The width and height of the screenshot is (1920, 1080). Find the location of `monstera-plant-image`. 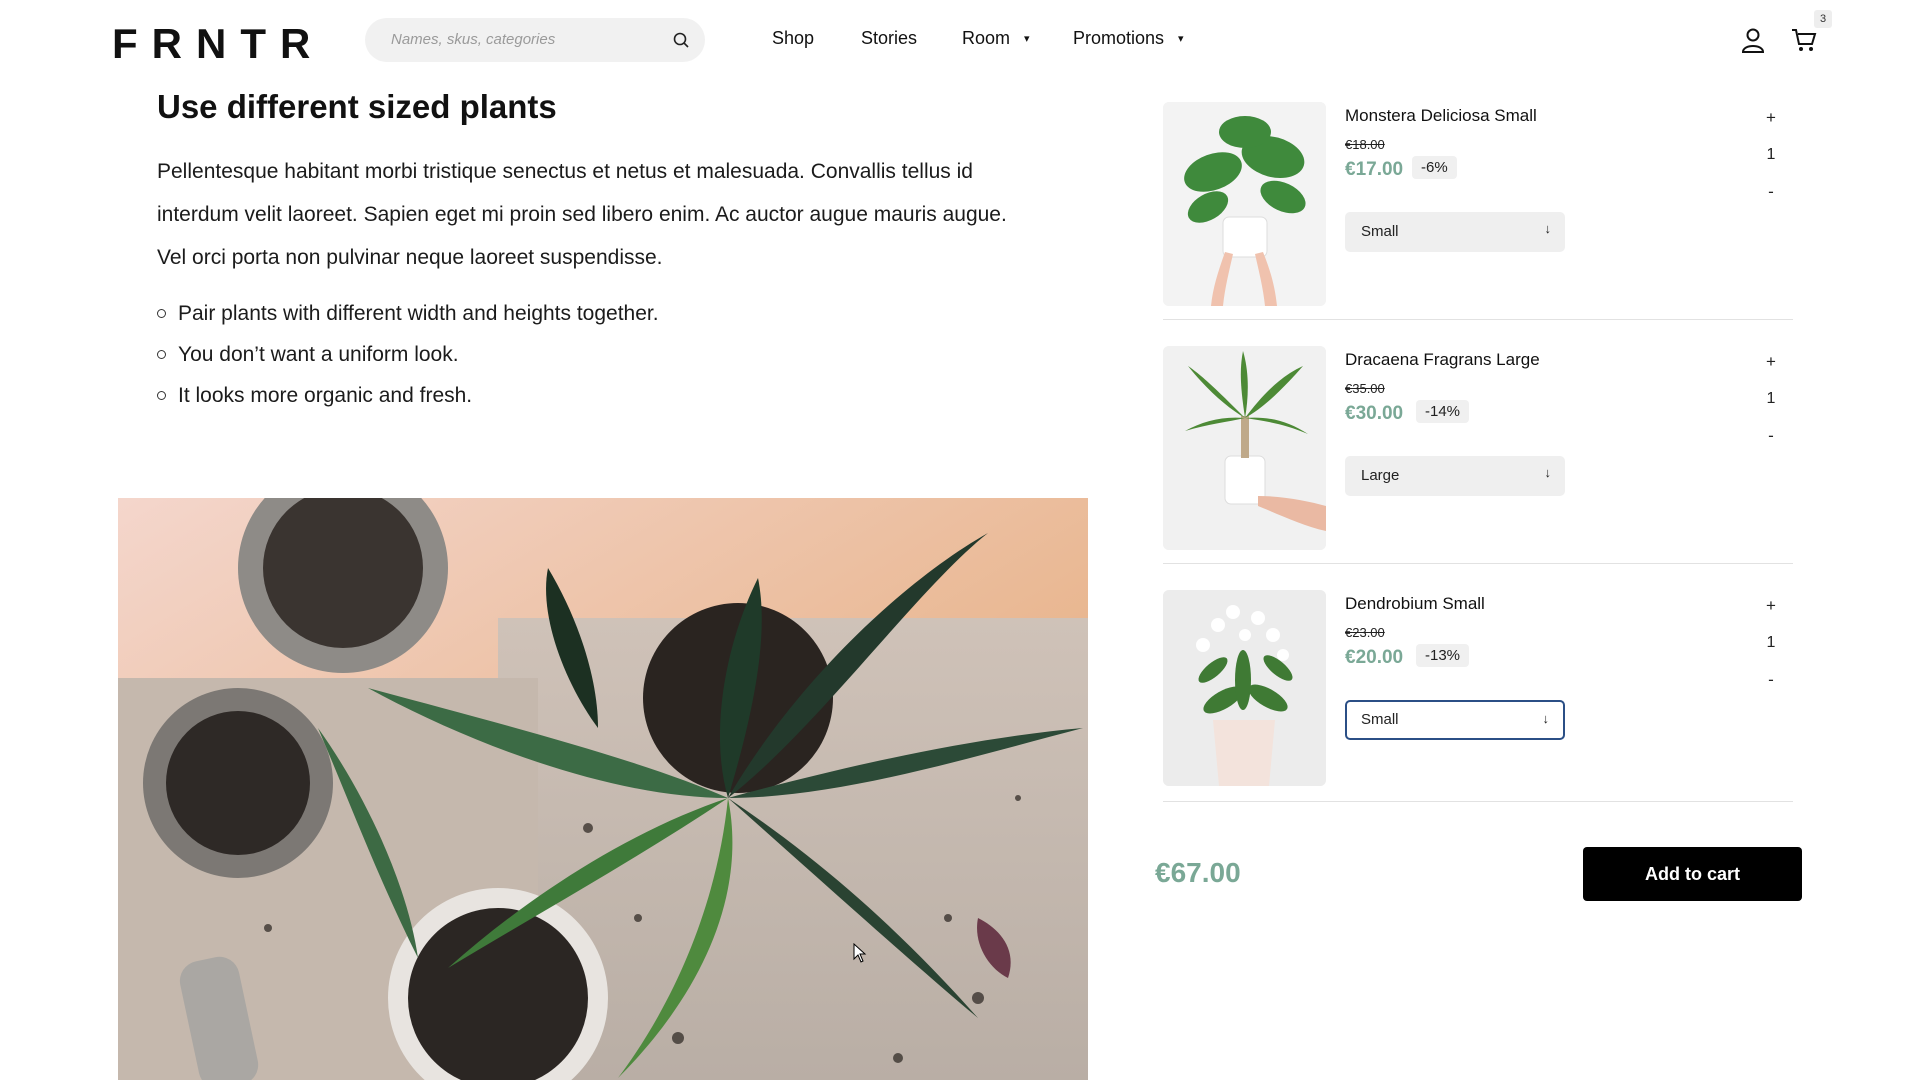

monstera-plant-image is located at coordinates (1244, 204).